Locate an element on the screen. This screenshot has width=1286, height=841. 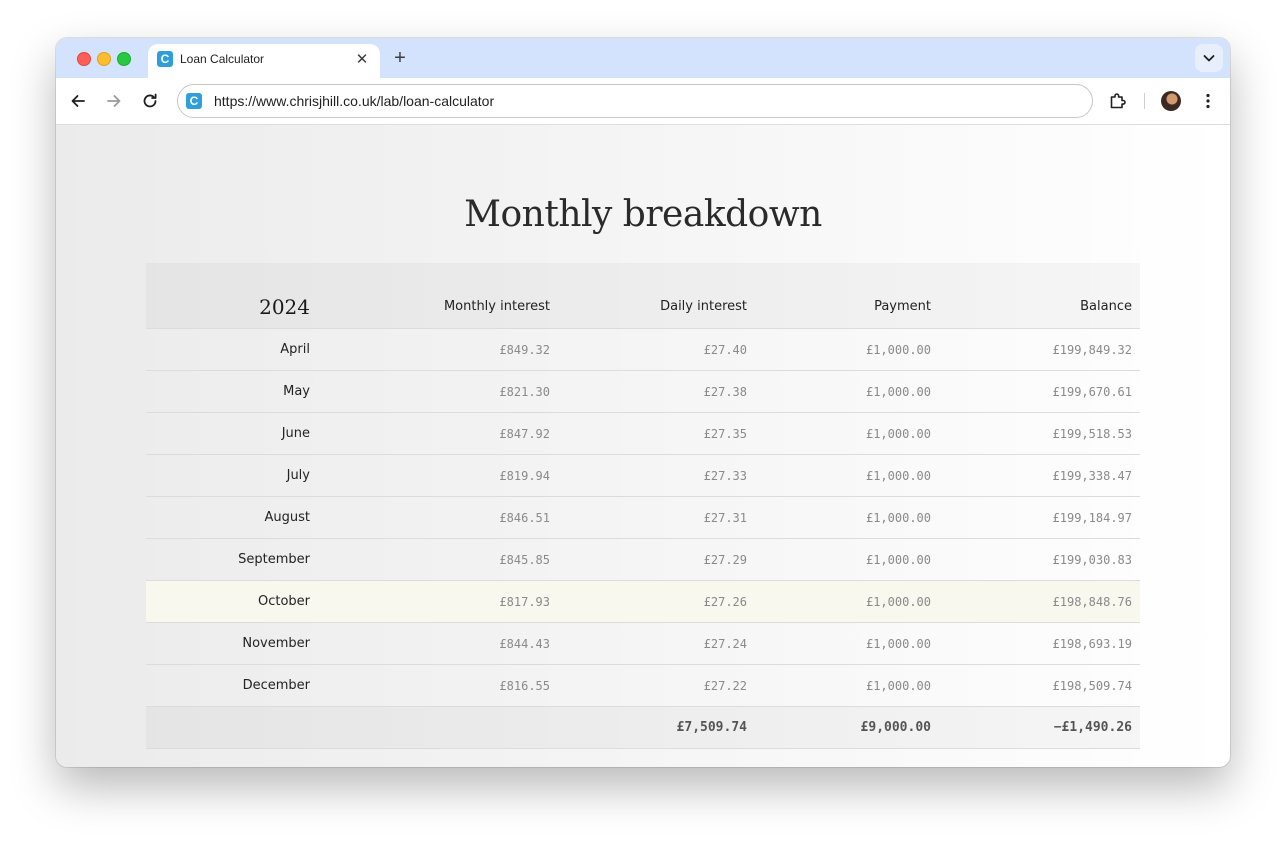
table-row: May £821.30 £27.38 £1,000.00 £199,670.61 is located at coordinates (643, 392).